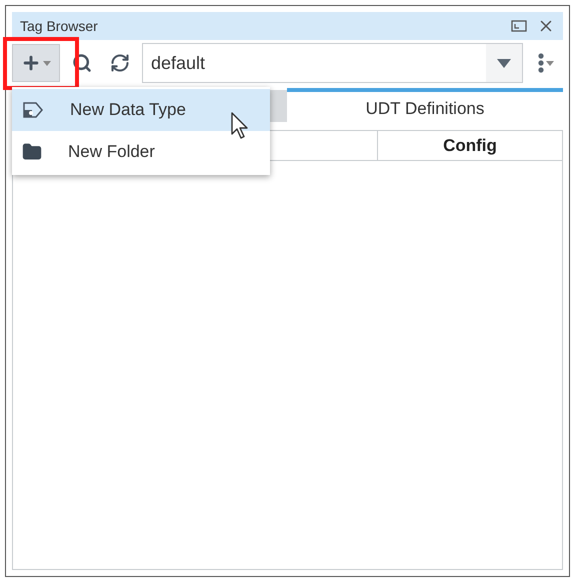 The width and height of the screenshot is (573, 578). Describe the element at coordinates (470, 145) in the screenshot. I see `column-header: Config` at that location.